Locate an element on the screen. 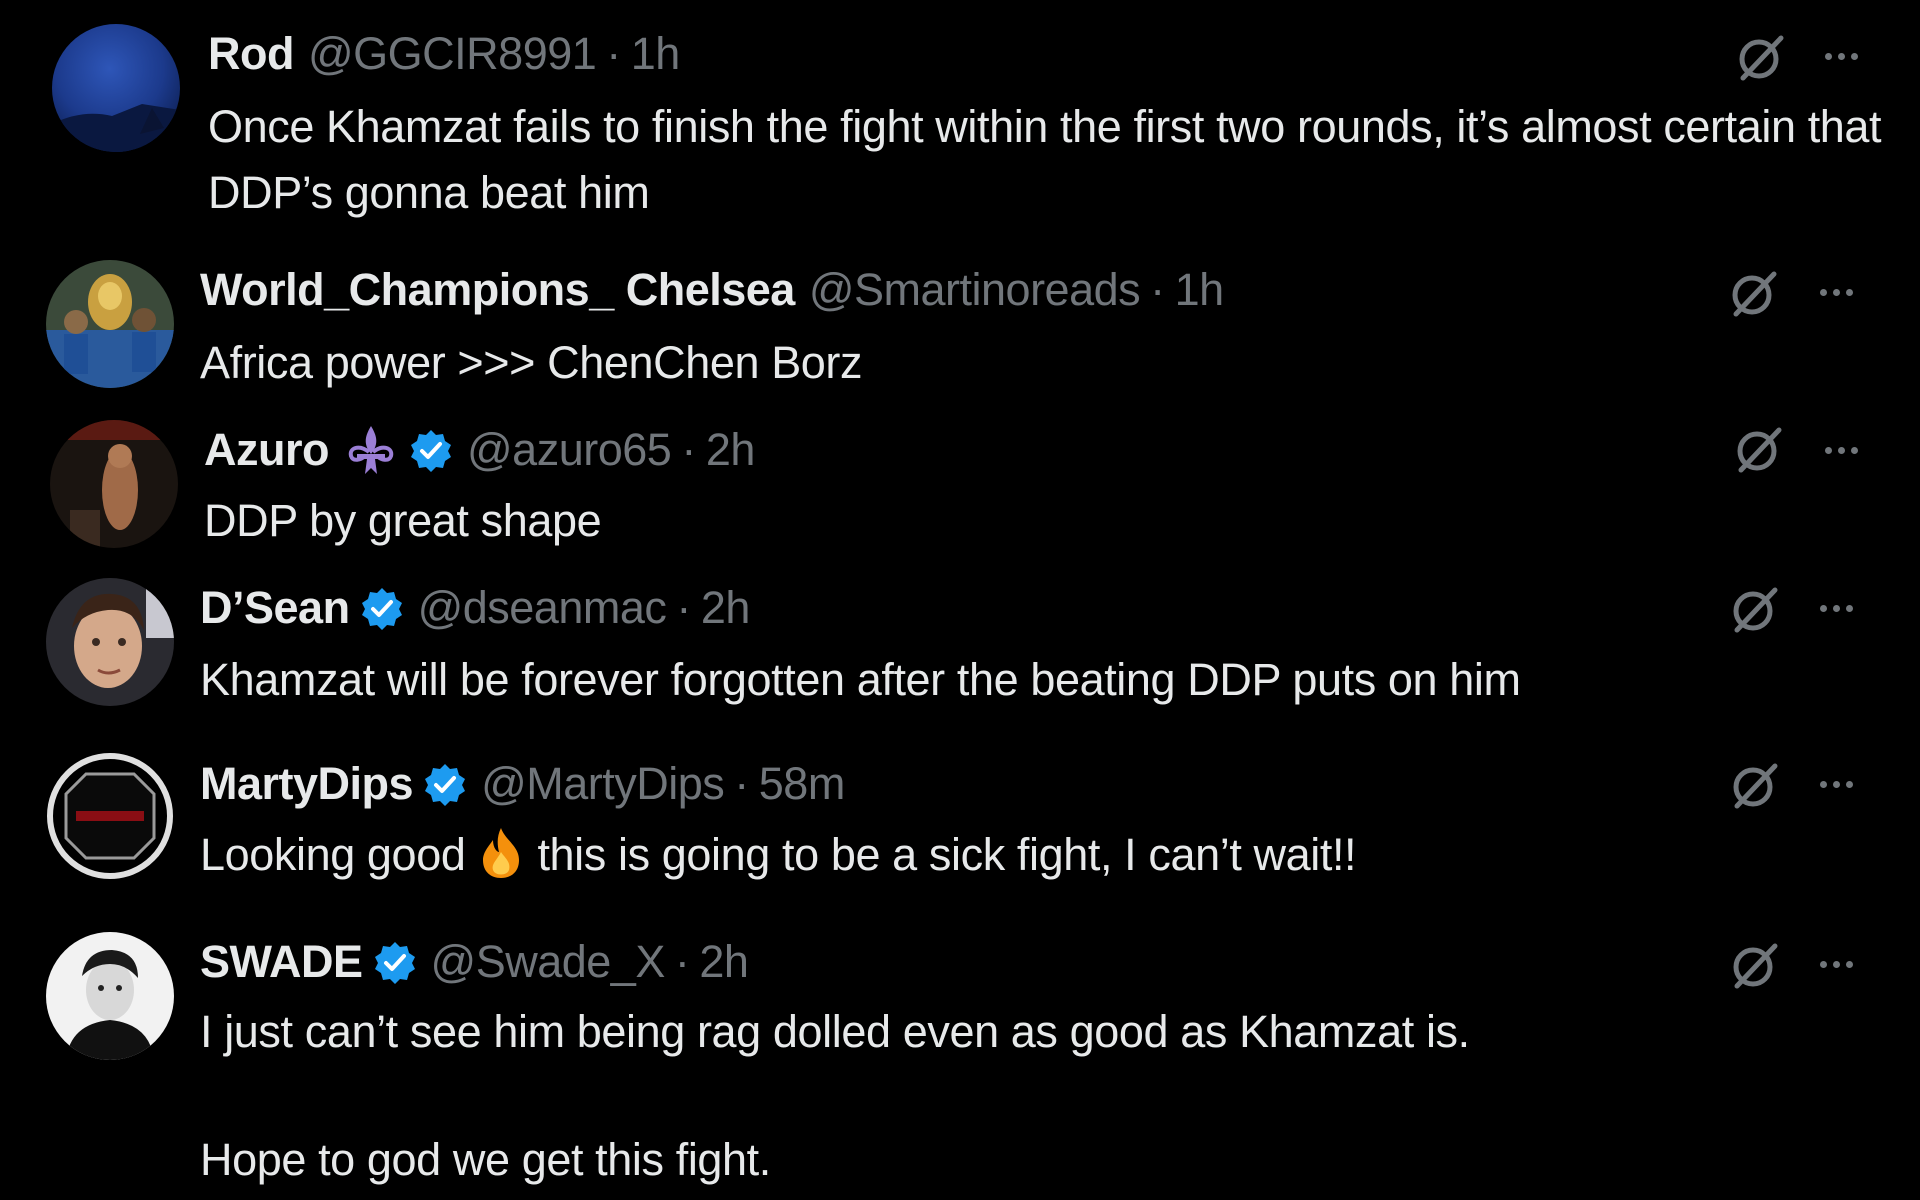 The image size is (1920, 1200). display-name: MartyDips is located at coordinates (307, 784).